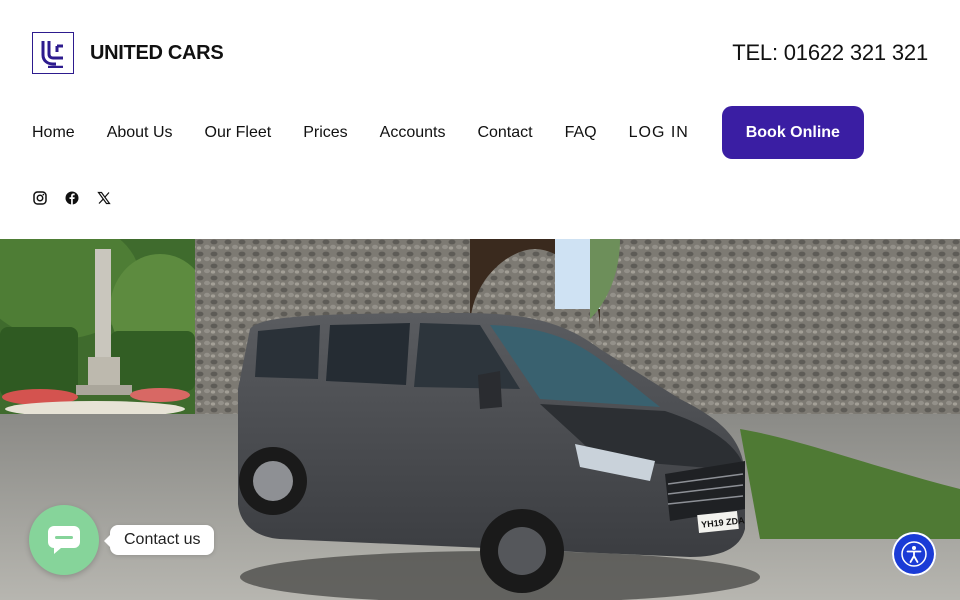 The image size is (960, 600). What do you see at coordinates (53, 133) in the screenshot?
I see `nav-home: Home` at bounding box center [53, 133].